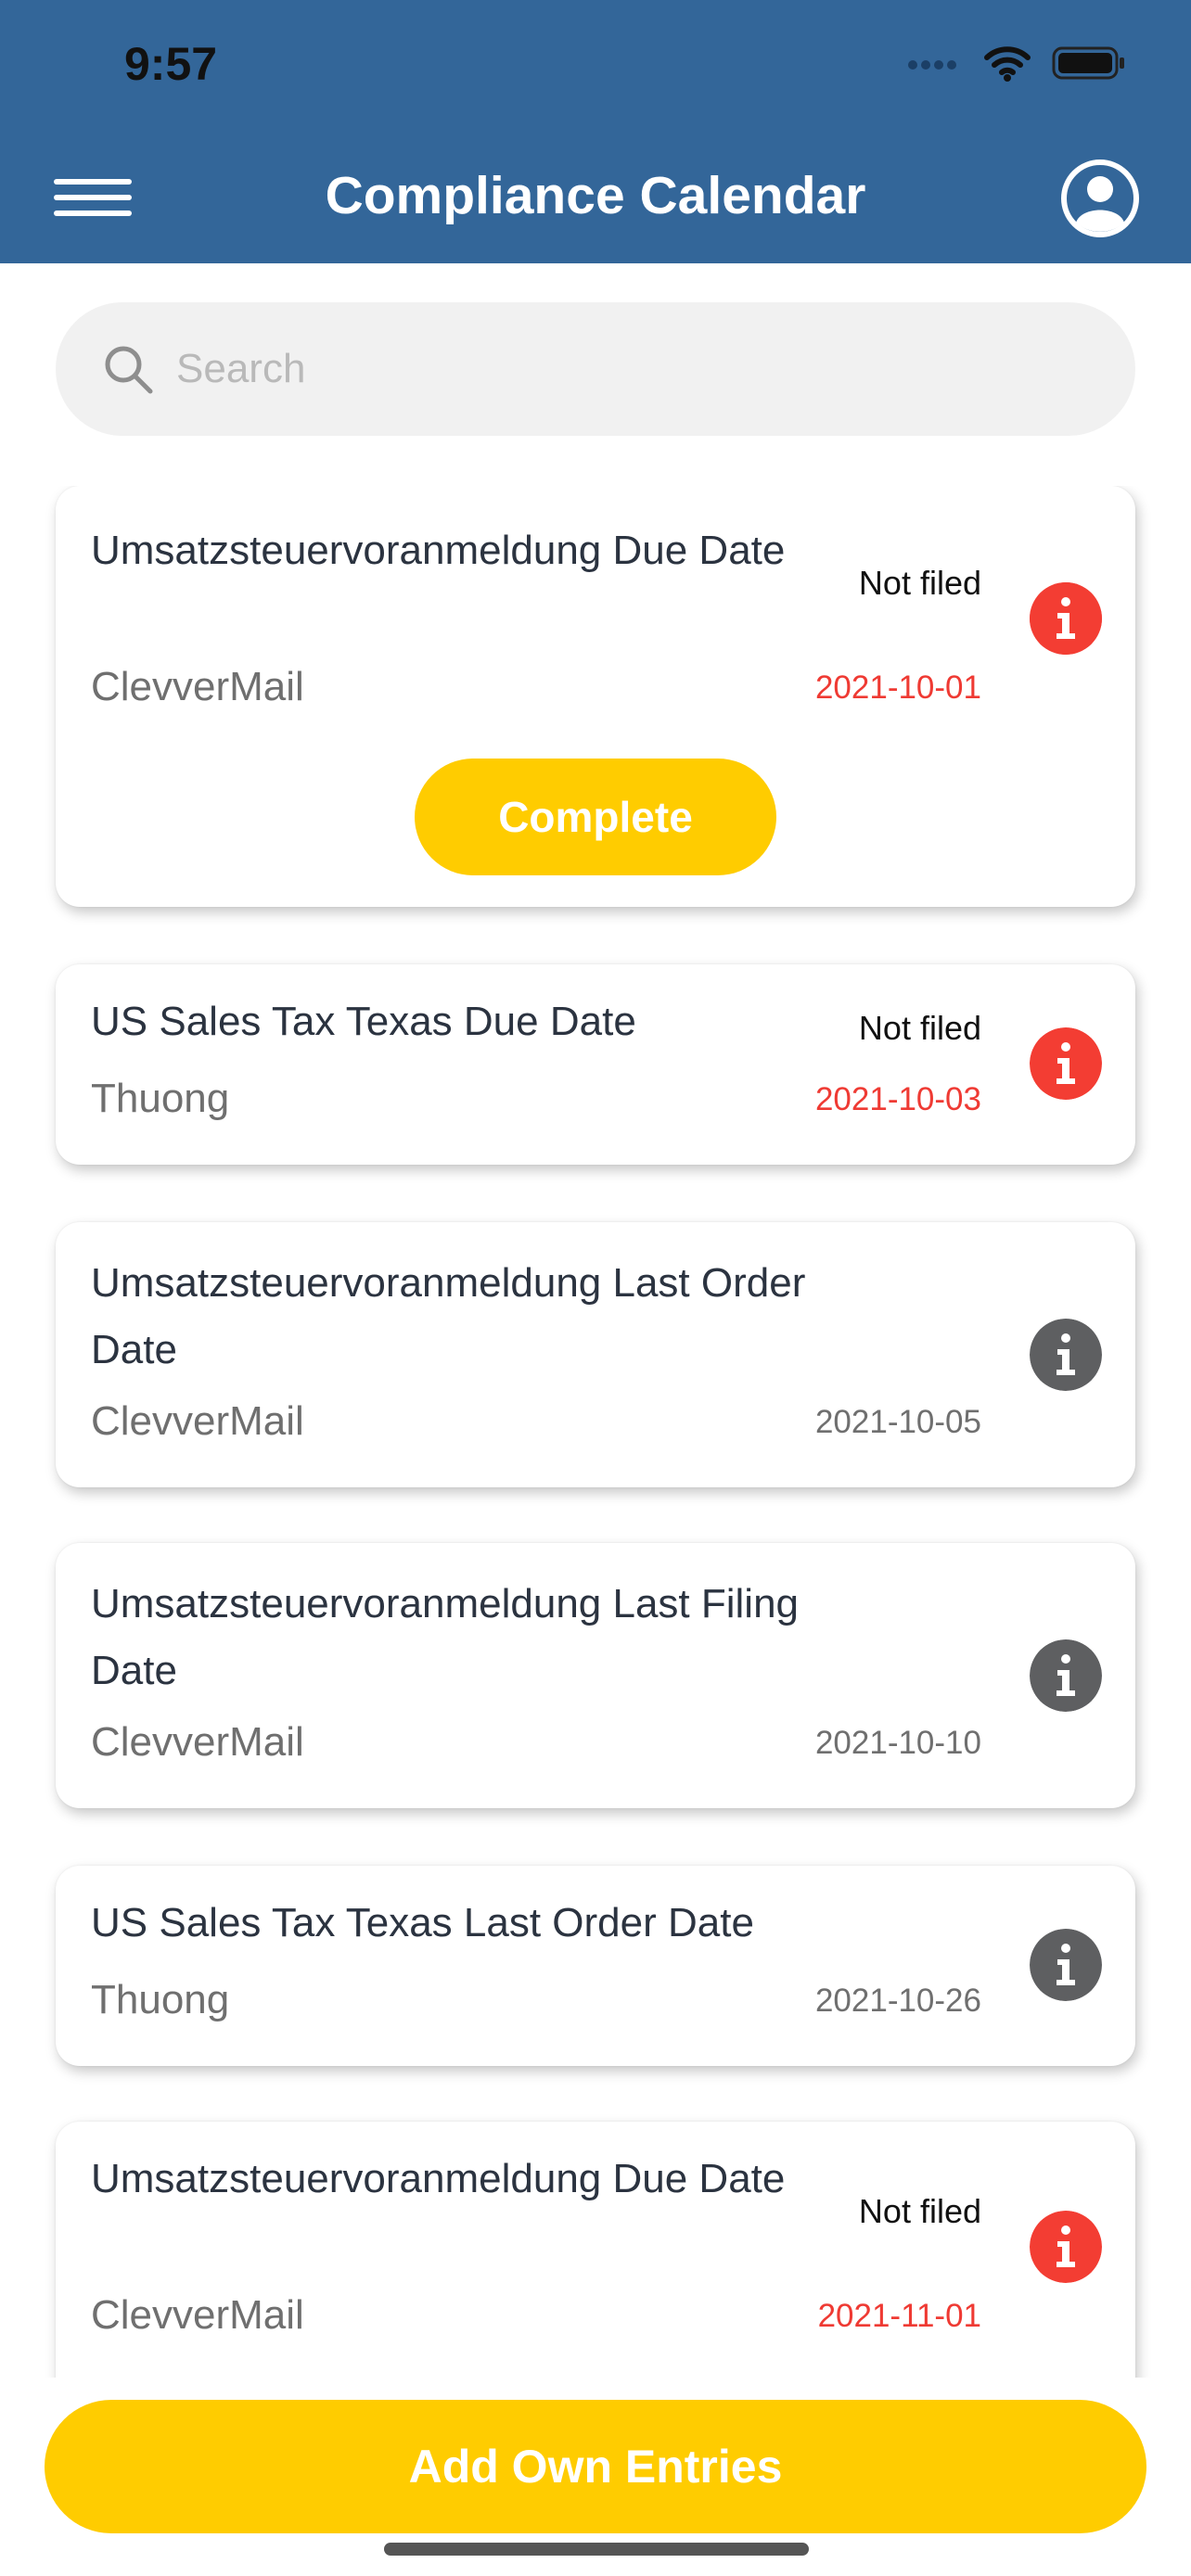 The width and height of the screenshot is (1191, 2576). What do you see at coordinates (597, 2549) in the screenshot?
I see `home-indicator` at bounding box center [597, 2549].